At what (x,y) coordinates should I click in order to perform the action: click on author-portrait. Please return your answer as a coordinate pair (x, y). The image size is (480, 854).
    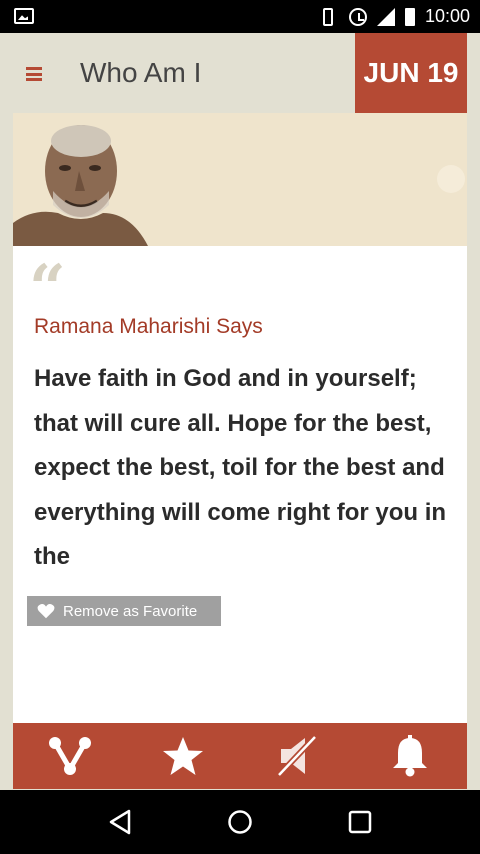
    Looking at the image, I should click on (80, 179).